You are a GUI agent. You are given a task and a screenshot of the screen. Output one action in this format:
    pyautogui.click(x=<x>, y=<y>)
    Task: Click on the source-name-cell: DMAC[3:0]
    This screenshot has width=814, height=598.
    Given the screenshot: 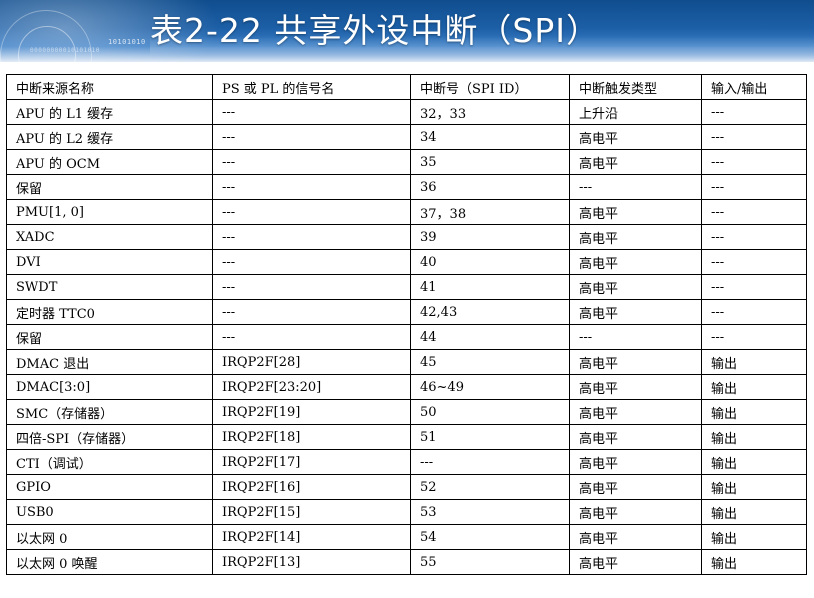 What is the action you would take?
    pyautogui.click(x=109, y=387)
    